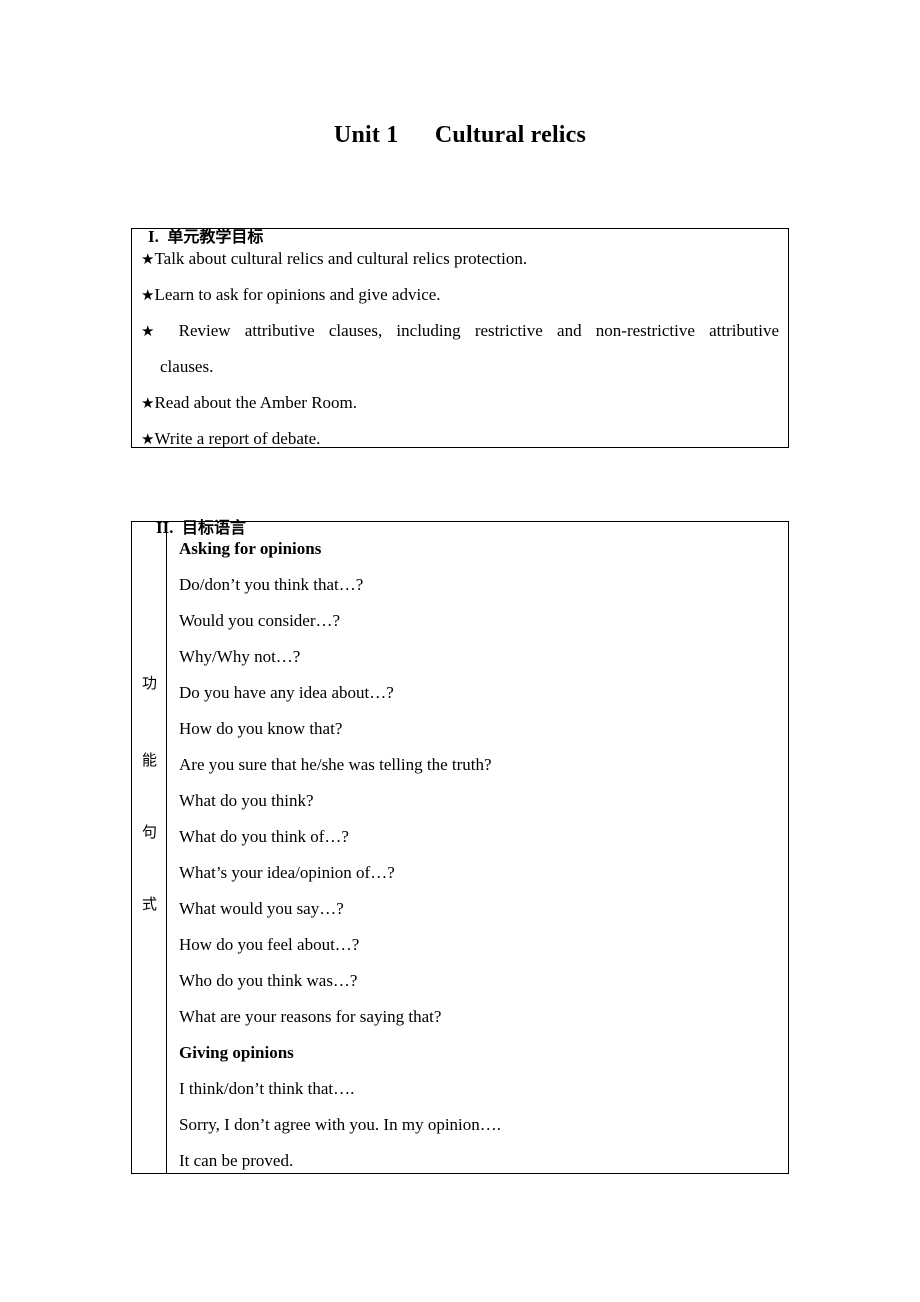  What do you see at coordinates (268, 980) in the screenshot?
I see `table-row: Who do you think was…?` at bounding box center [268, 980].